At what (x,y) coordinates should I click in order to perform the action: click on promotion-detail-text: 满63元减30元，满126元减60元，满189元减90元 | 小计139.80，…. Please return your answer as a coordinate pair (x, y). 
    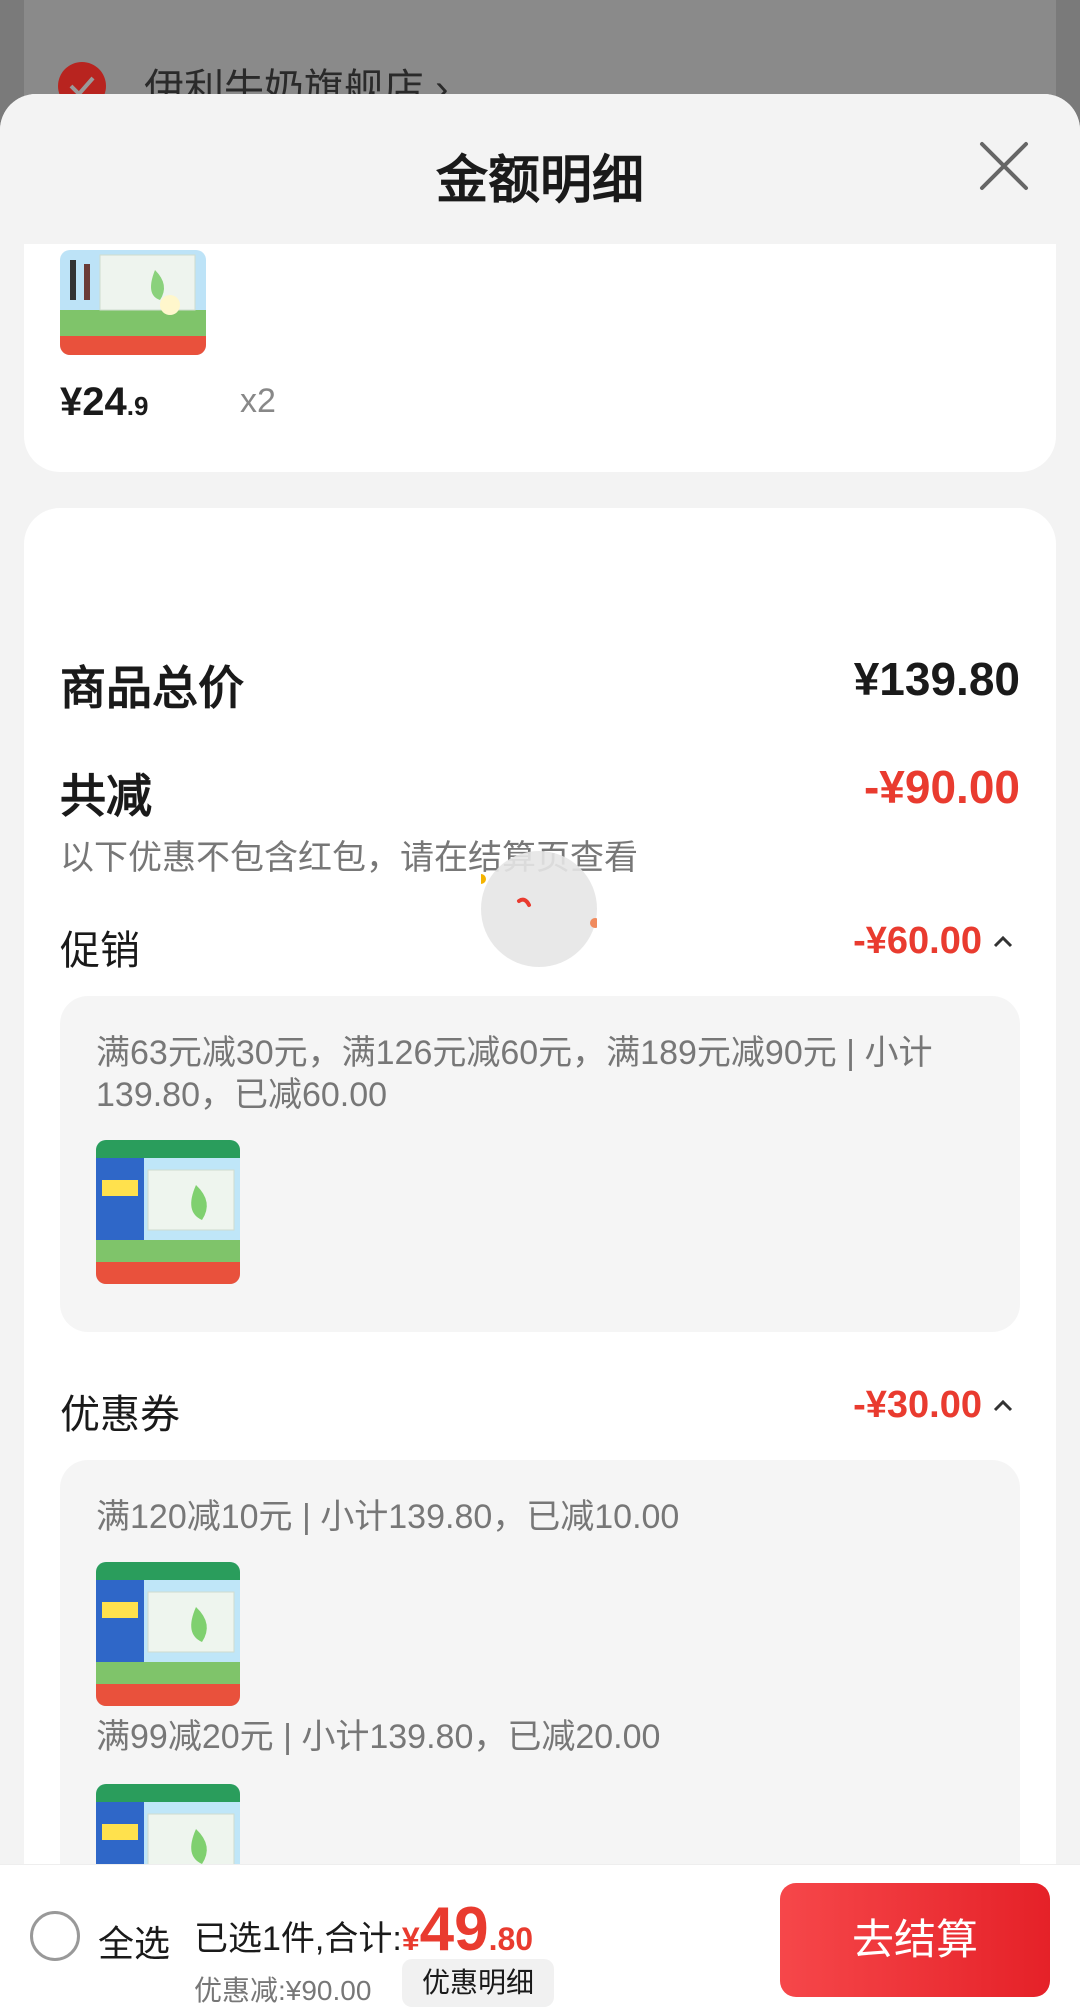
    Looking at the image, I should click on (514, 1074).